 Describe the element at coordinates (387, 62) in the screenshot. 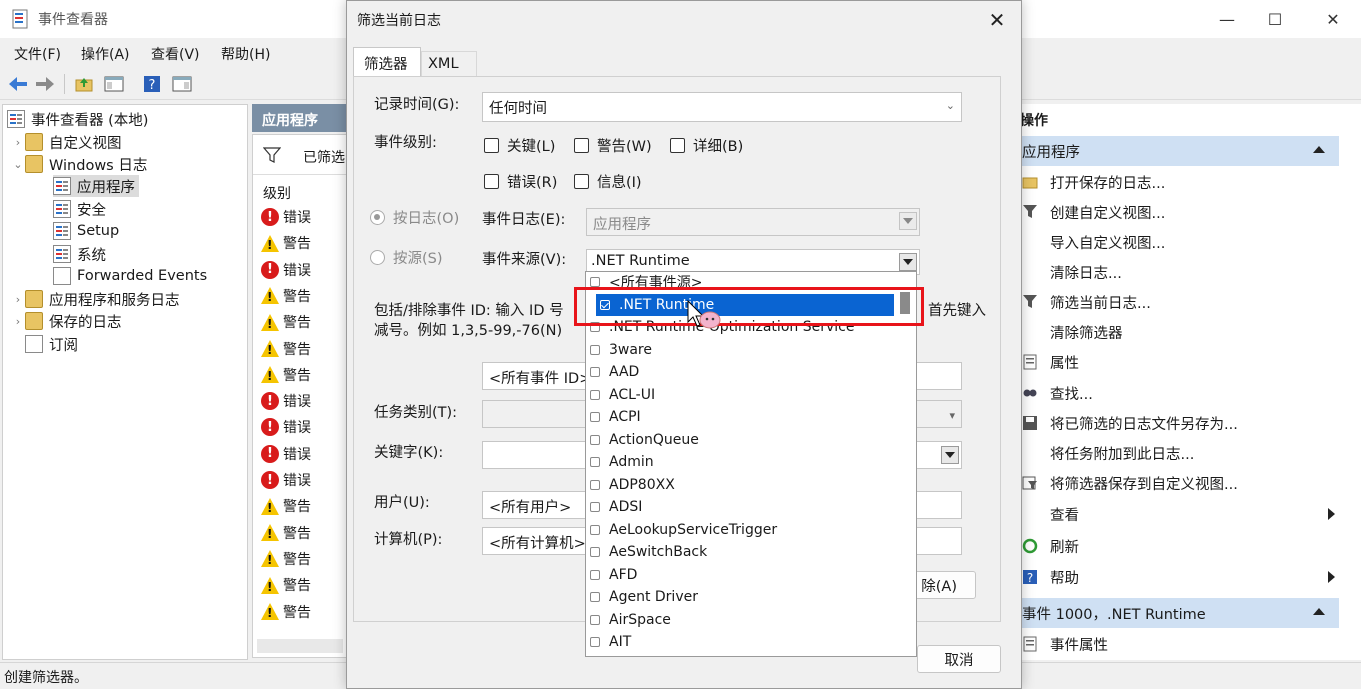

I see `tab-filter: 筛选器` at that location.